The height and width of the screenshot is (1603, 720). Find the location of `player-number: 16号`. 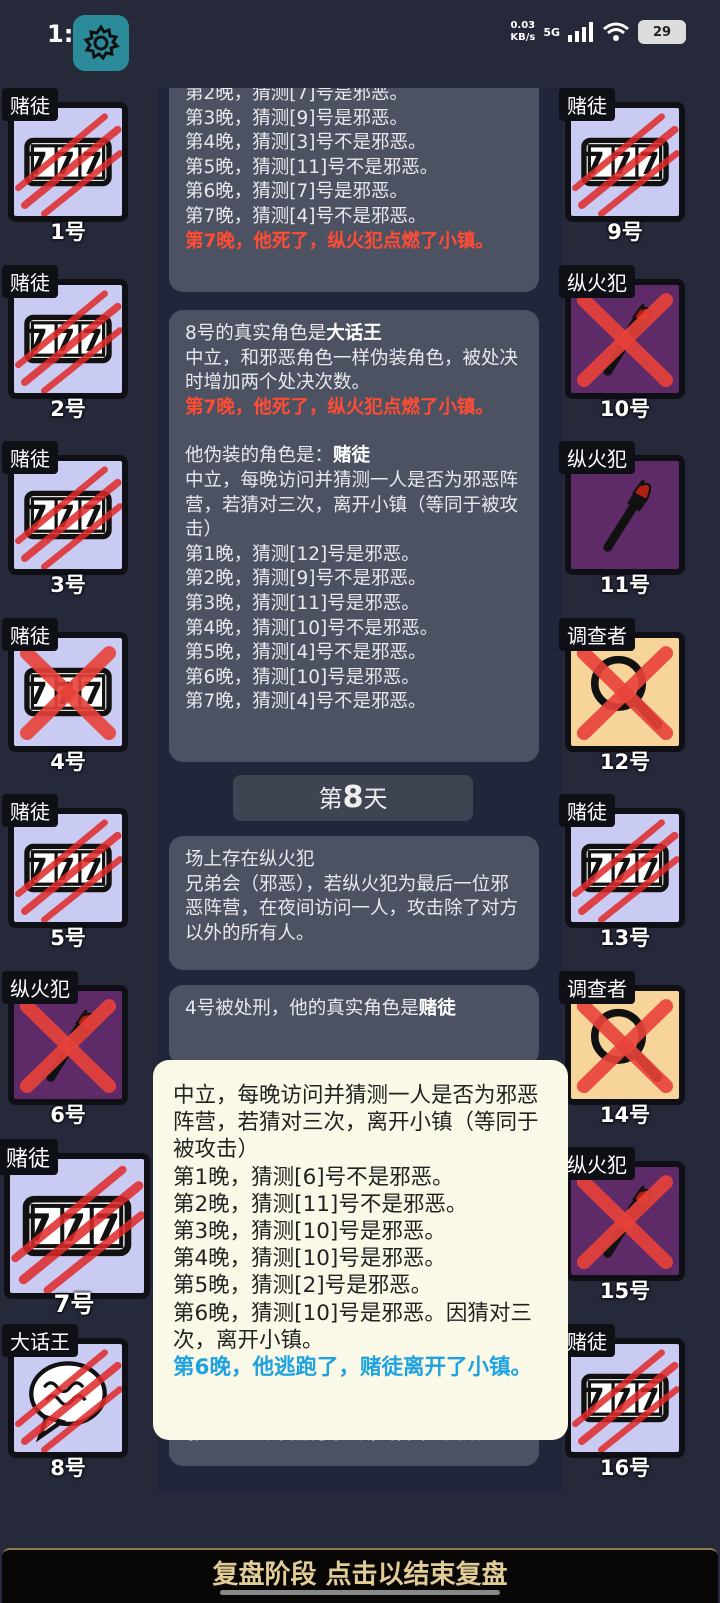

player-number: 16号 is located at coordinates (625, 1468).